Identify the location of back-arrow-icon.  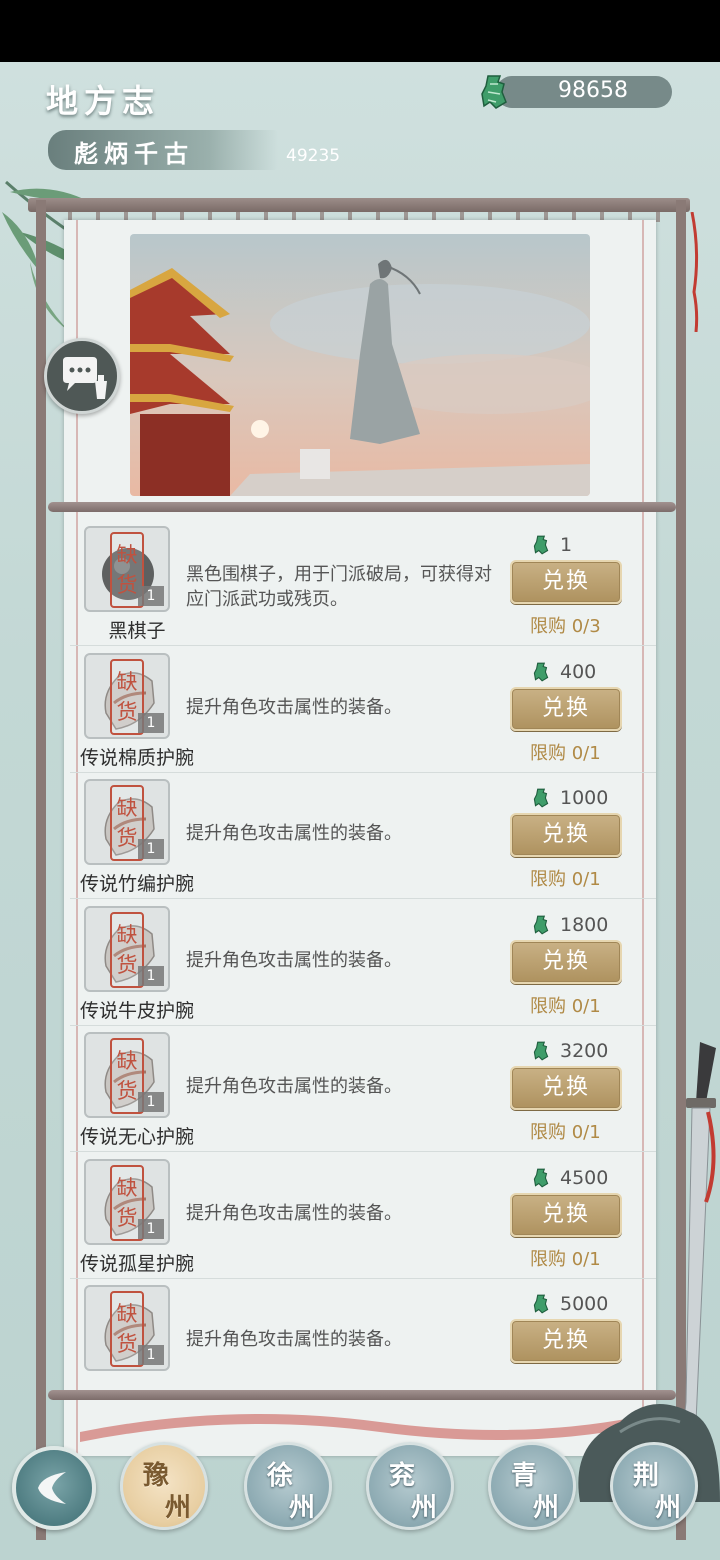
(52, 1488).